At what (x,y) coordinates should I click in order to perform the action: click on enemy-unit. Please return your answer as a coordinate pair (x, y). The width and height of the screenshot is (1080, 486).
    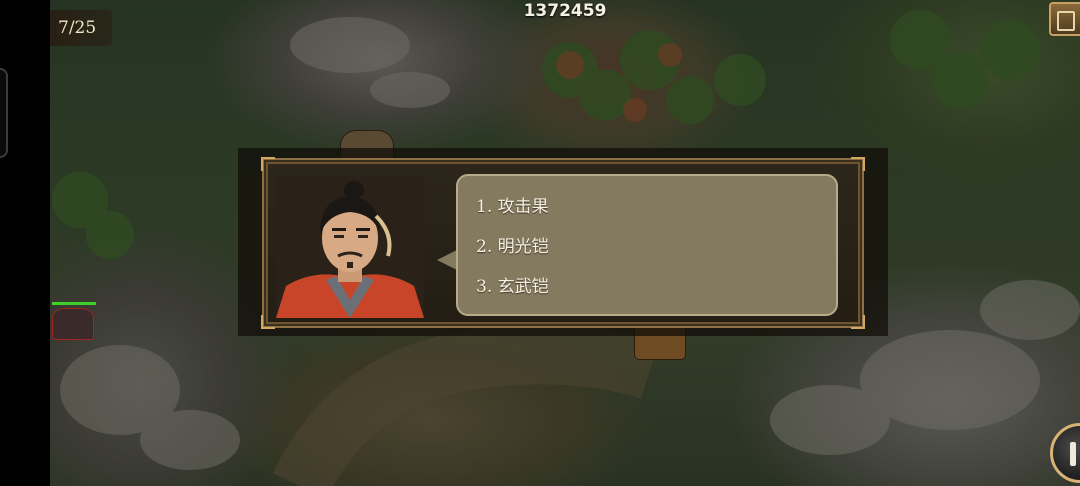
    Looking at the image, I should click on (75, 321).